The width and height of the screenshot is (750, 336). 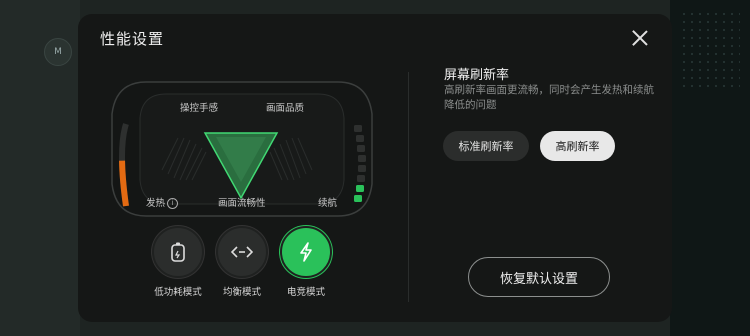 I want to click on mode-label: 低功耗模式, so click(x=178, y=292).